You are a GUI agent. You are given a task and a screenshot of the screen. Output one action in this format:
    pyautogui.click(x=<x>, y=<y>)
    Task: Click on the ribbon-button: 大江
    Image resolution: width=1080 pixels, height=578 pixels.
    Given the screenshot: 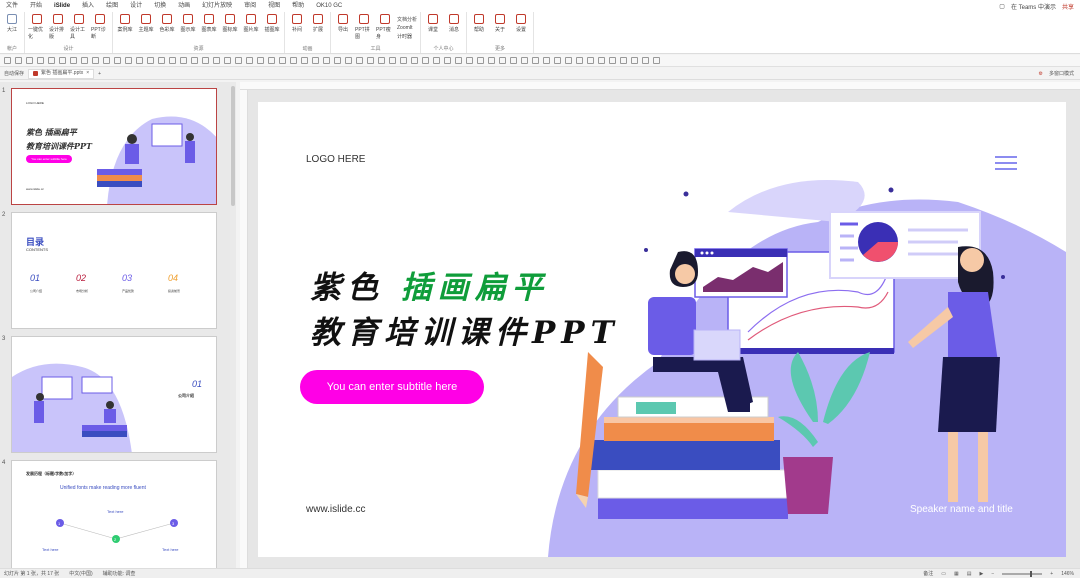 What is the action you would take?
    pyautogui.click(x=12, y=23)
    